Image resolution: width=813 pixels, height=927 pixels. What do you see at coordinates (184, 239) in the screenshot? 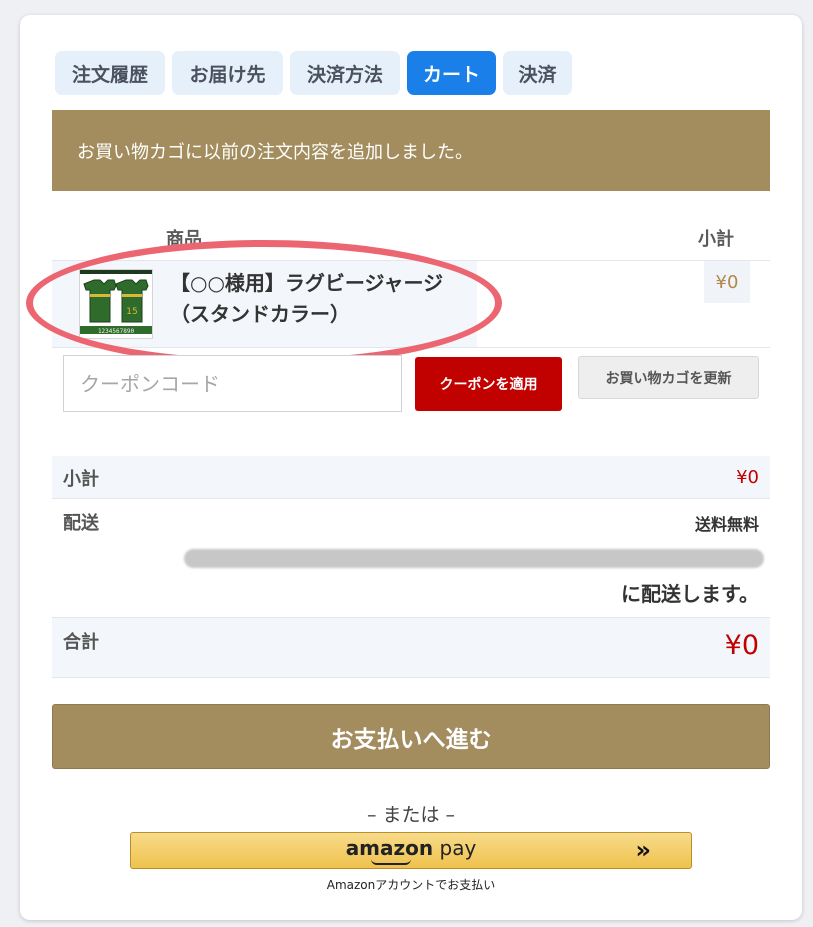
I see `column-header-product: 商品` at bounding box center [184, 239].